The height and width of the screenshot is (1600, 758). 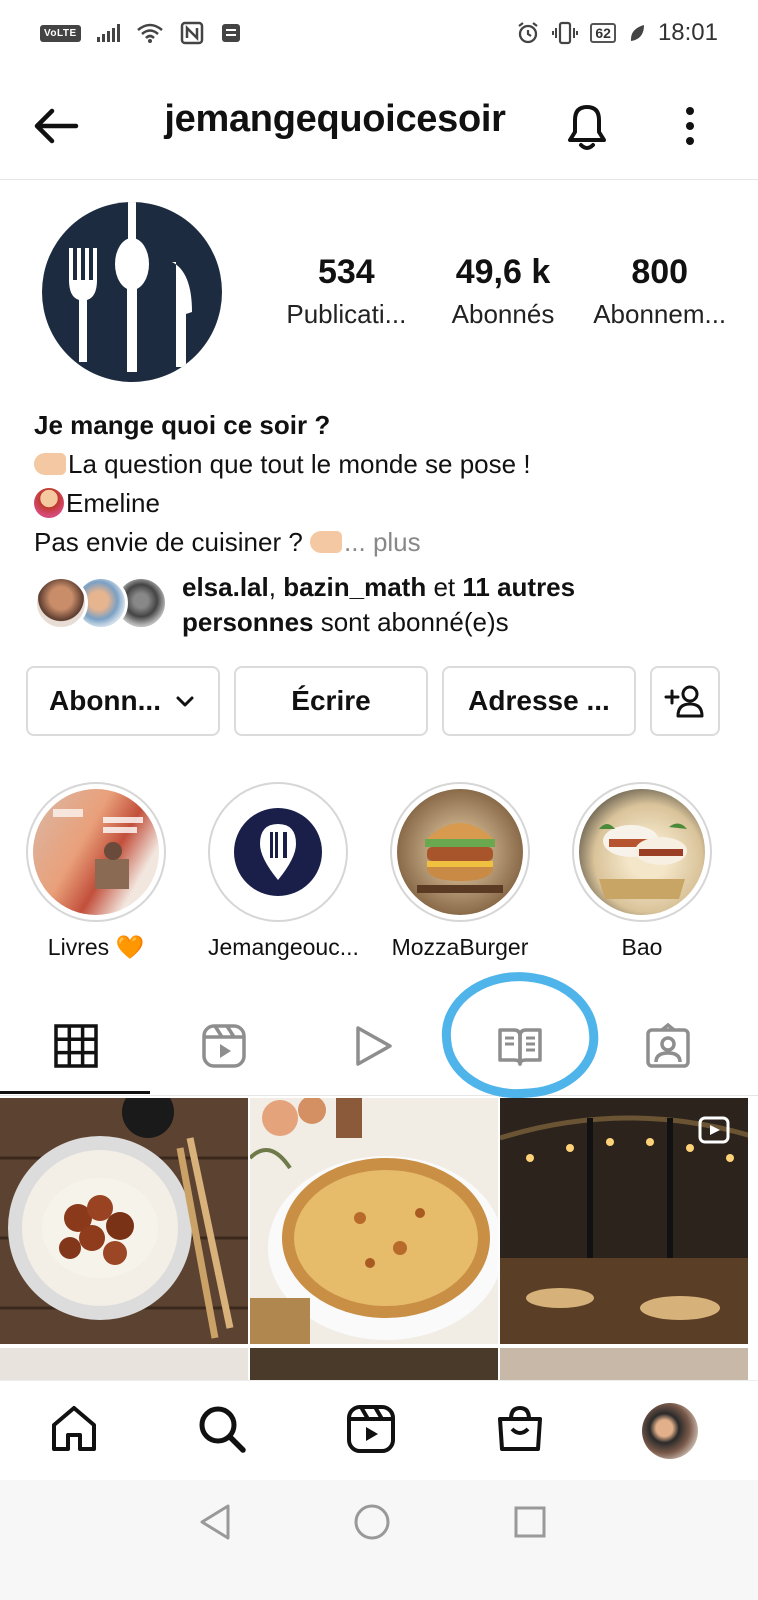 What do you see at coordinates (172, 542) in the screenshot?
I see `bio-line-3: Pas envie de cuisiner ?` at bounding box center [172, 542].